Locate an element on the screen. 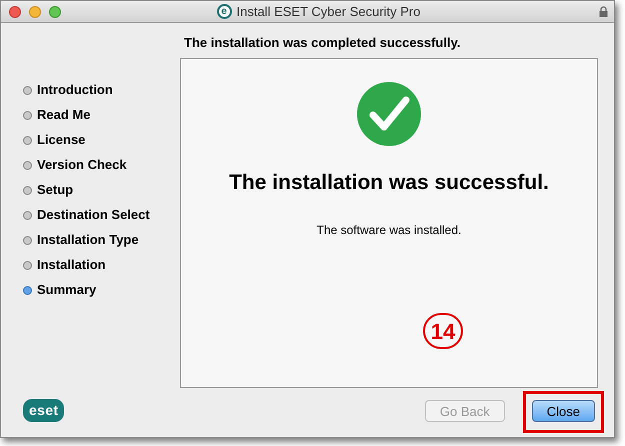  step-label: Setup is located at coordinates (55, 190).